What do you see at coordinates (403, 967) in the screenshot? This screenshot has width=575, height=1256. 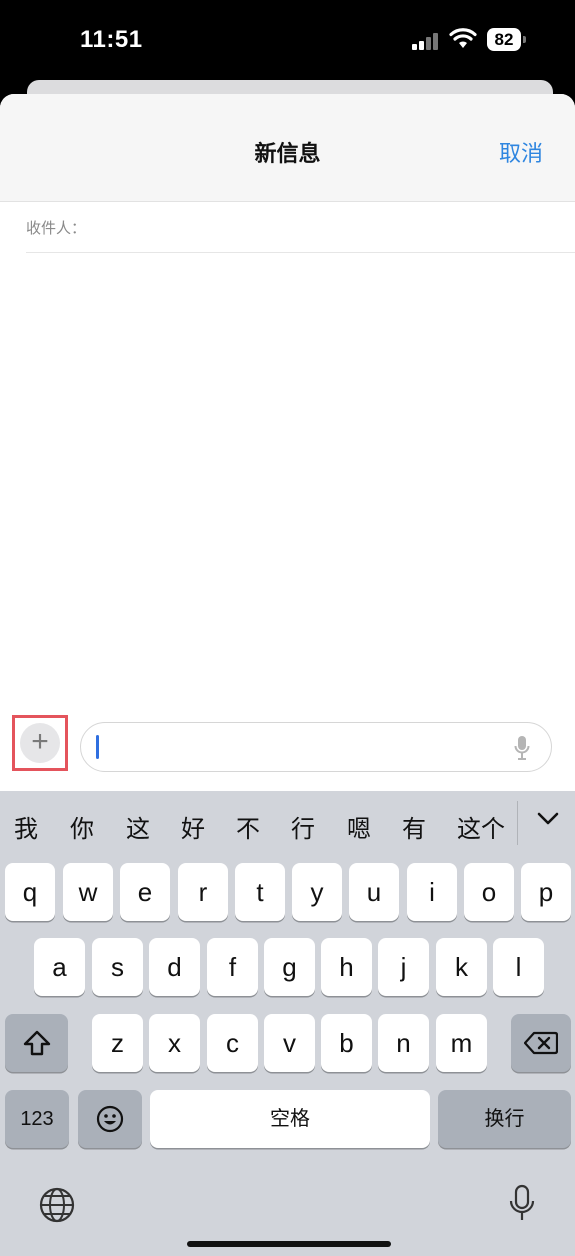 I see `key-j: j` at bounding box center [403, 967].